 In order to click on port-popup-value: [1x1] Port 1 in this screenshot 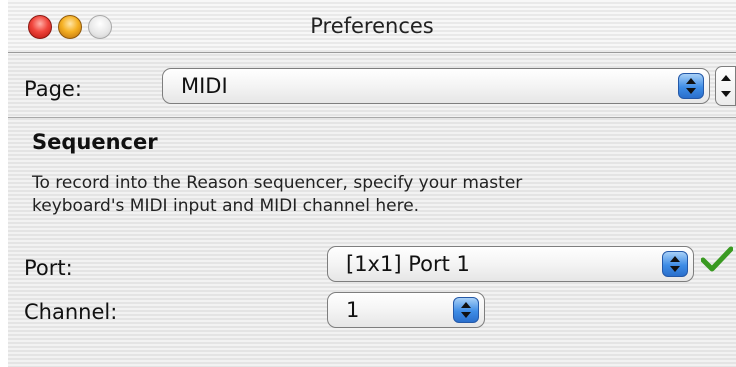, I will do `click(408, 264)`.